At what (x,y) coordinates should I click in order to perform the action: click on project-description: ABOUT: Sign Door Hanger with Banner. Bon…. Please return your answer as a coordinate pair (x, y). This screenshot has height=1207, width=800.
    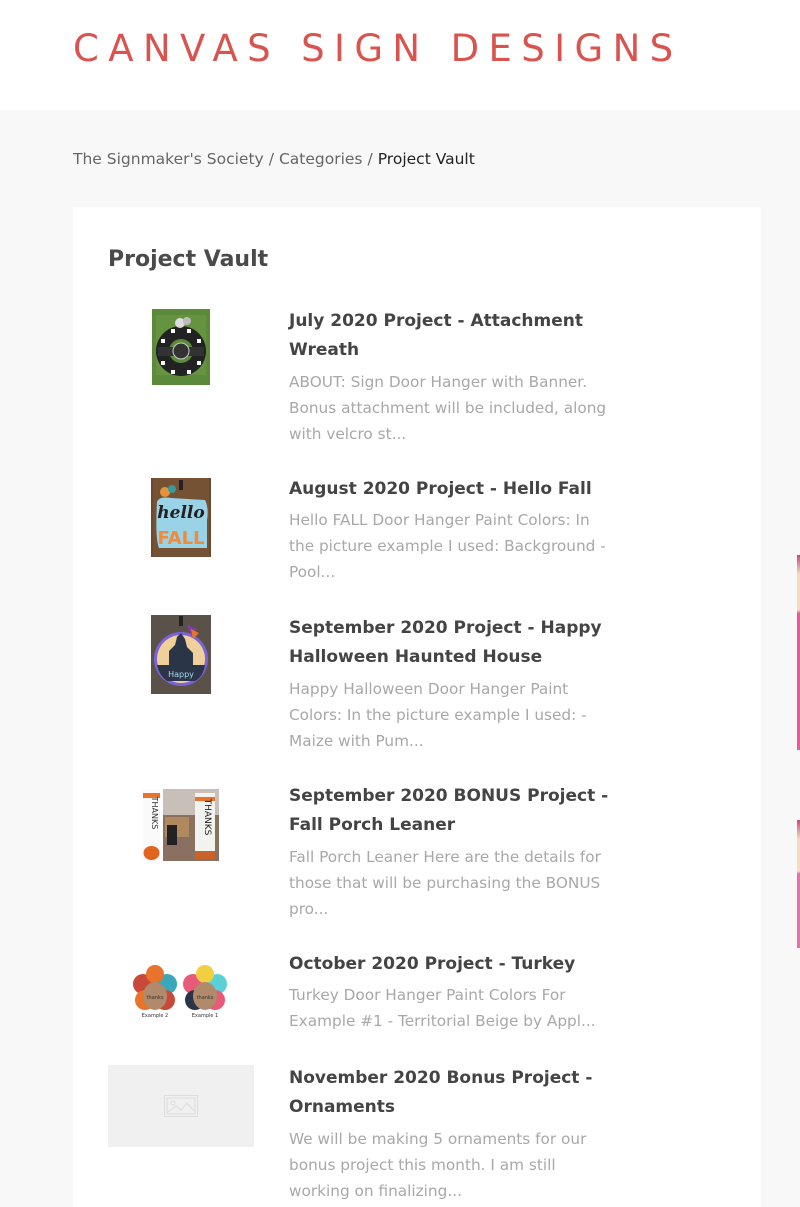
    Looking at the image, I should click on (448, 408).